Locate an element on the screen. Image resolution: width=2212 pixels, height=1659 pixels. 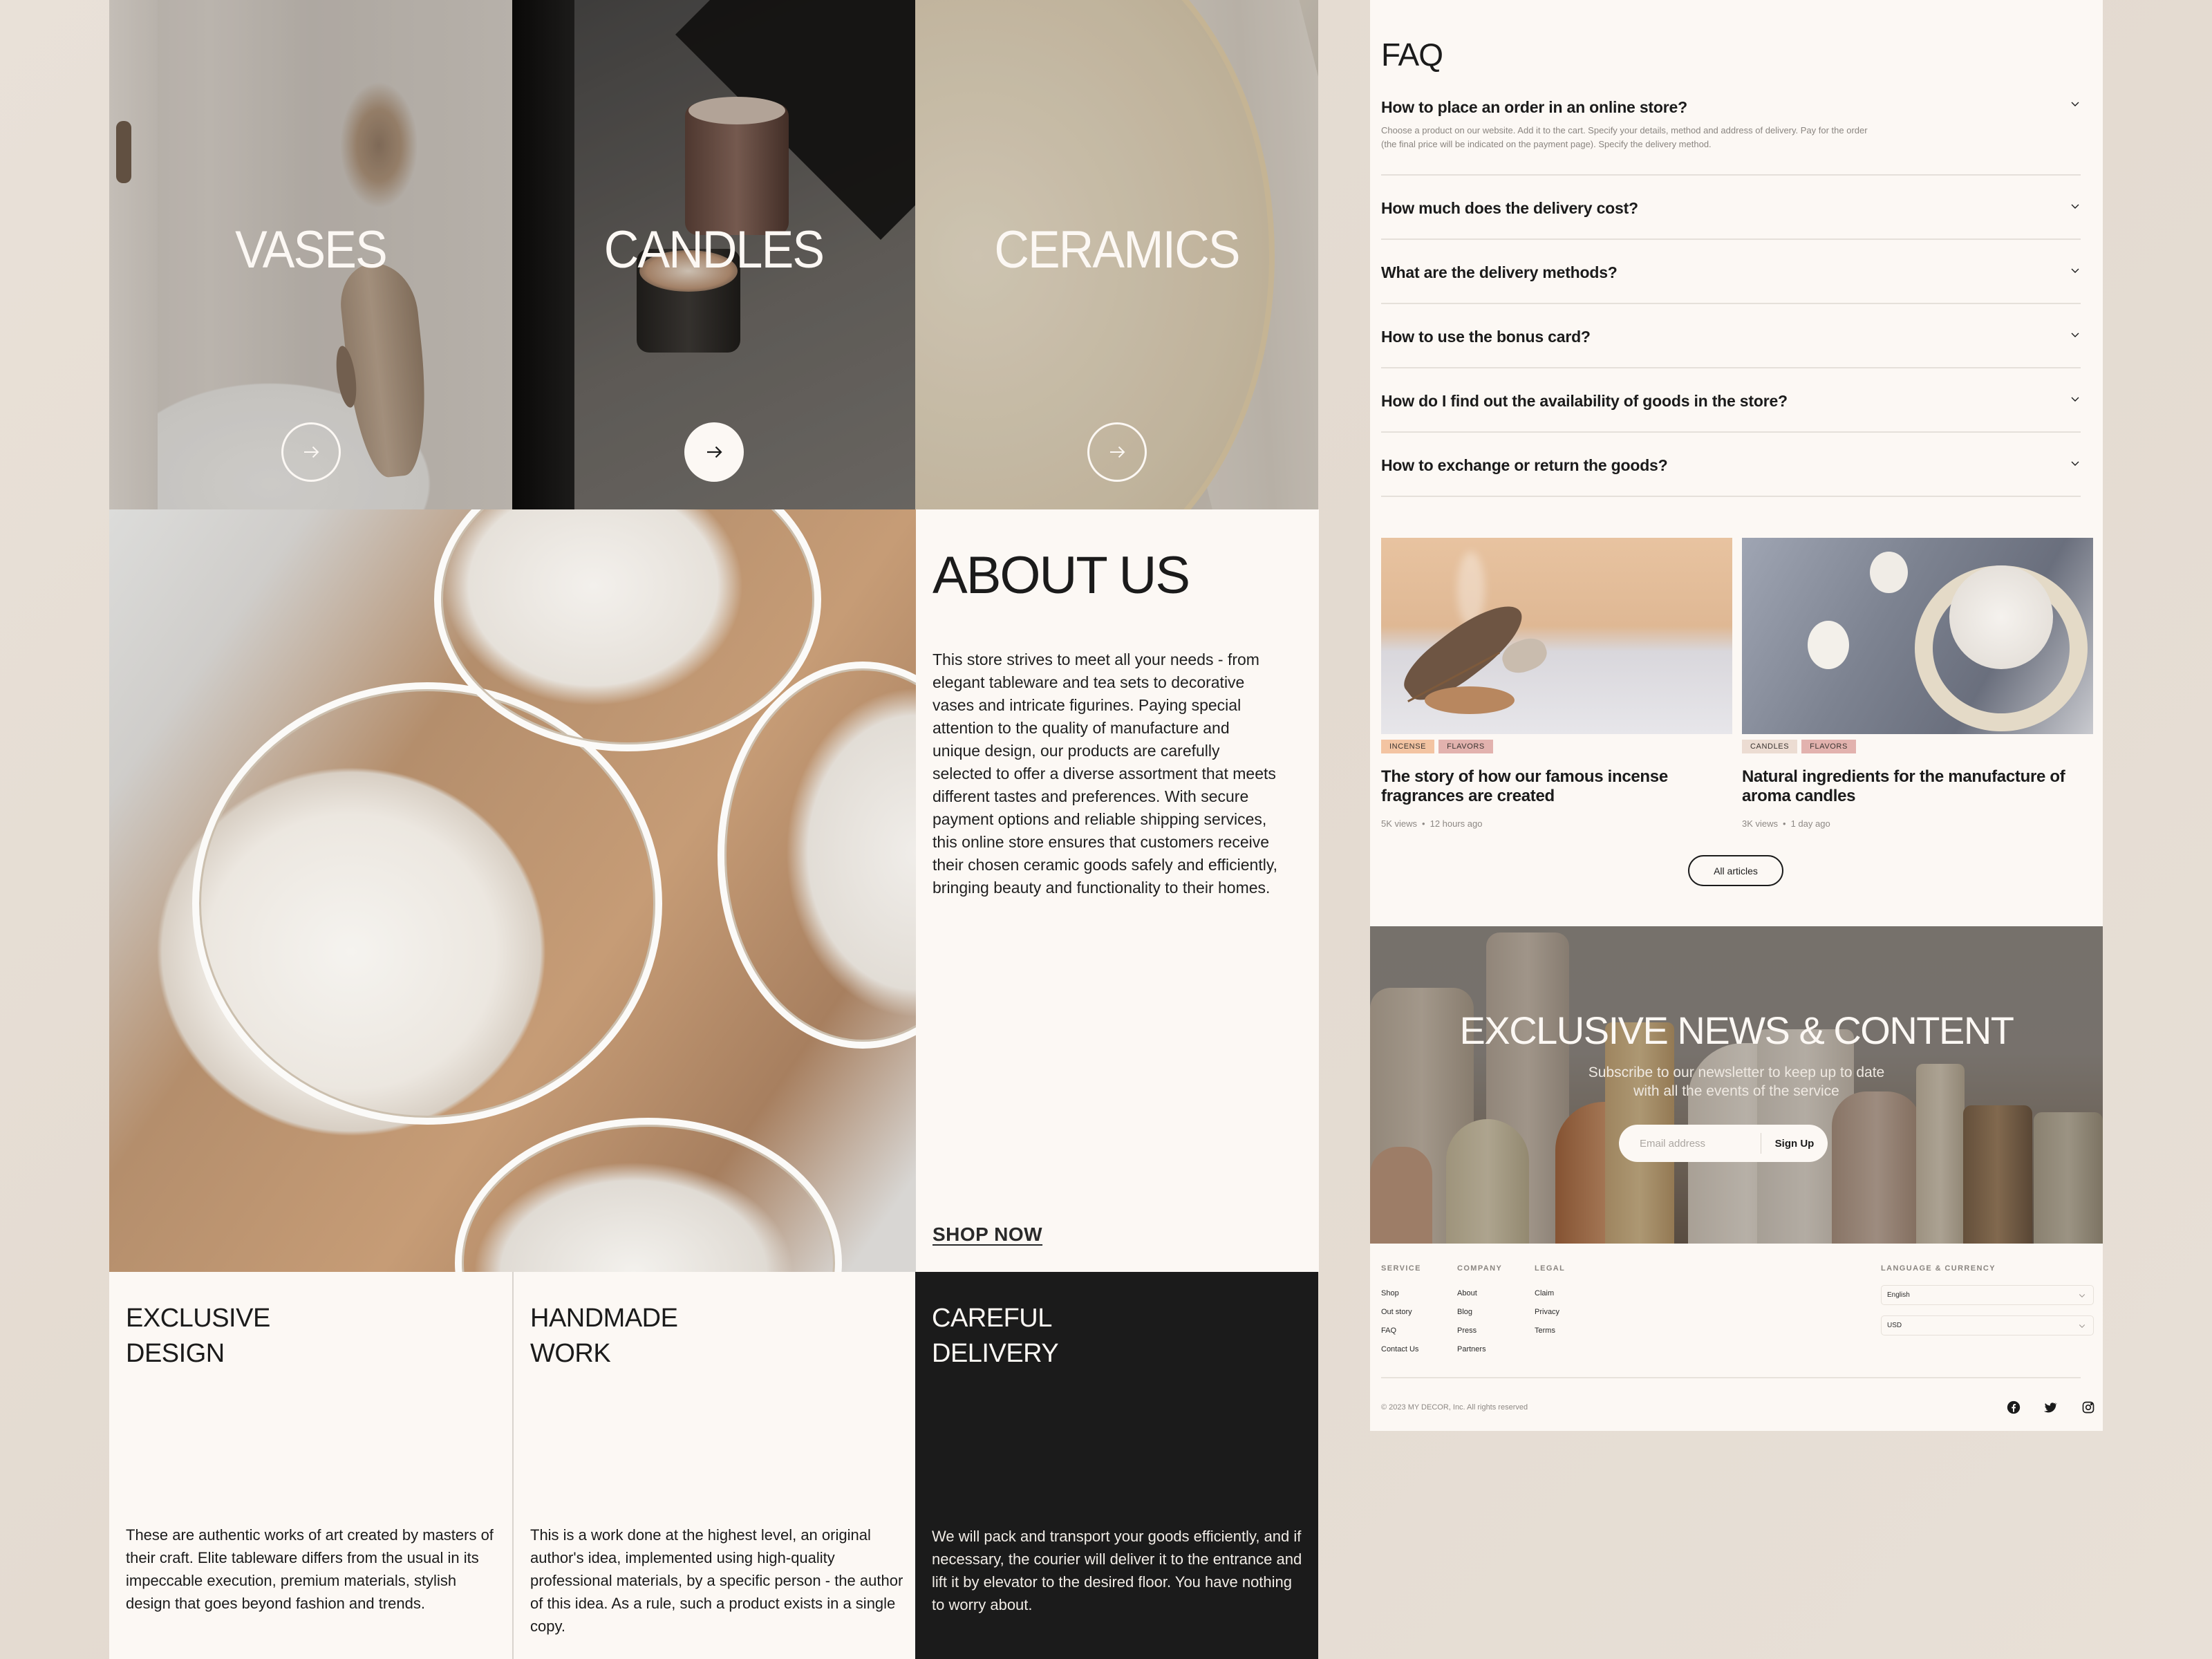
arrow-right-icon is located at coordinates (311, 452).